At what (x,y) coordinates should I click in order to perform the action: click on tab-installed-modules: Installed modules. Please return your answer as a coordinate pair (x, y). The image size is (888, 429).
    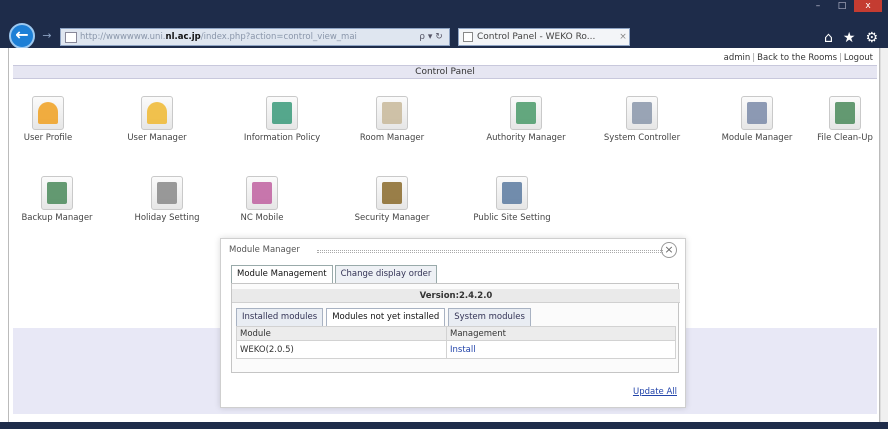
    Looking at the image, I should click on (280, 317).